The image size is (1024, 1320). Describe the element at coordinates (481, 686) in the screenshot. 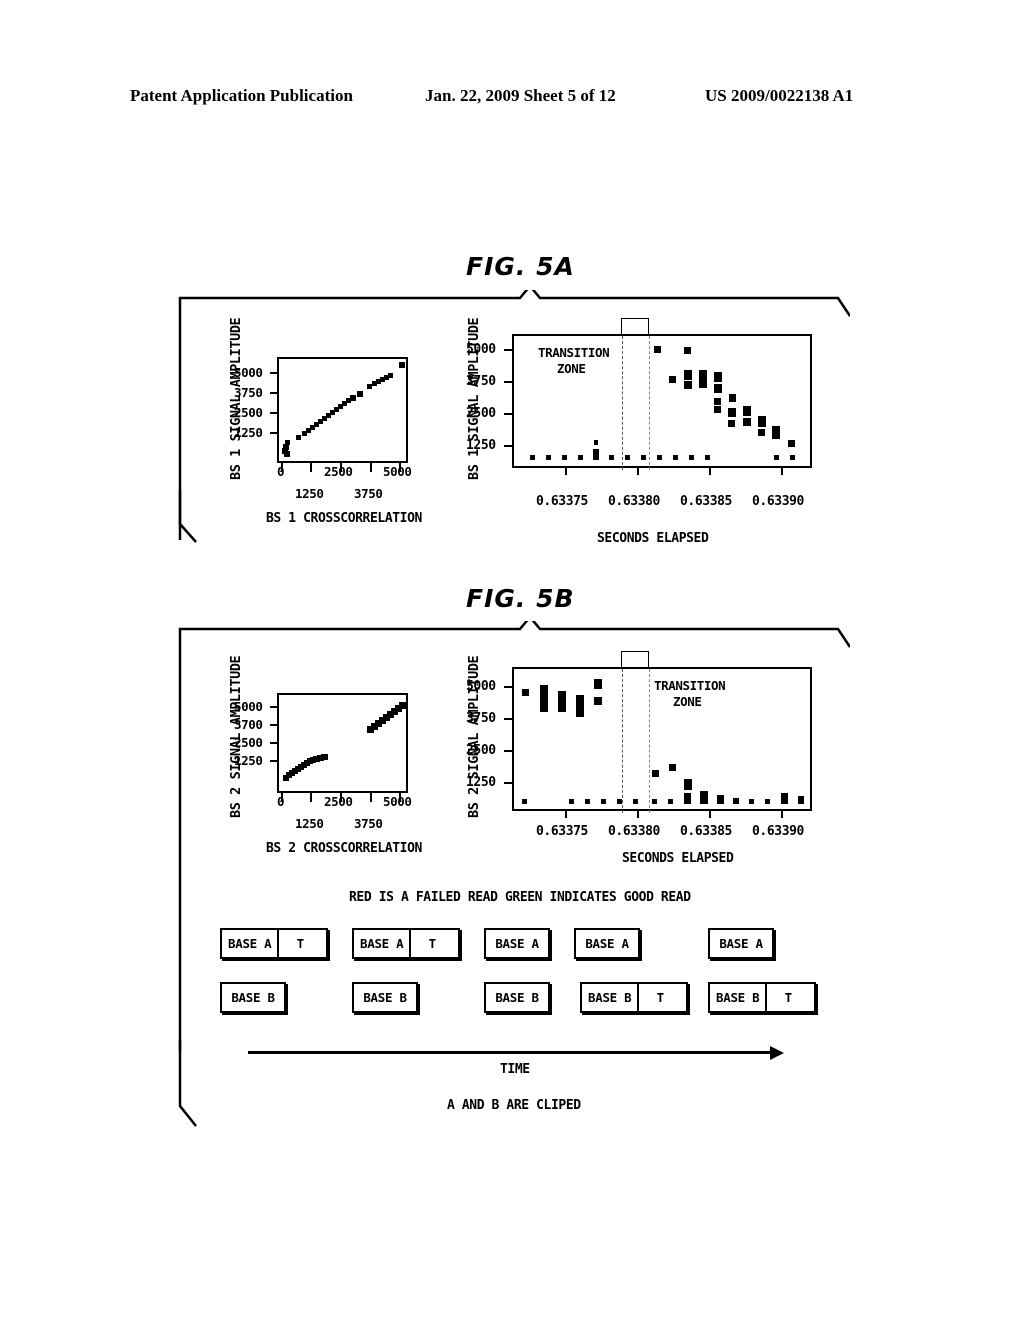

I see `fig5b-right-ytick-0: 5000` at that location.